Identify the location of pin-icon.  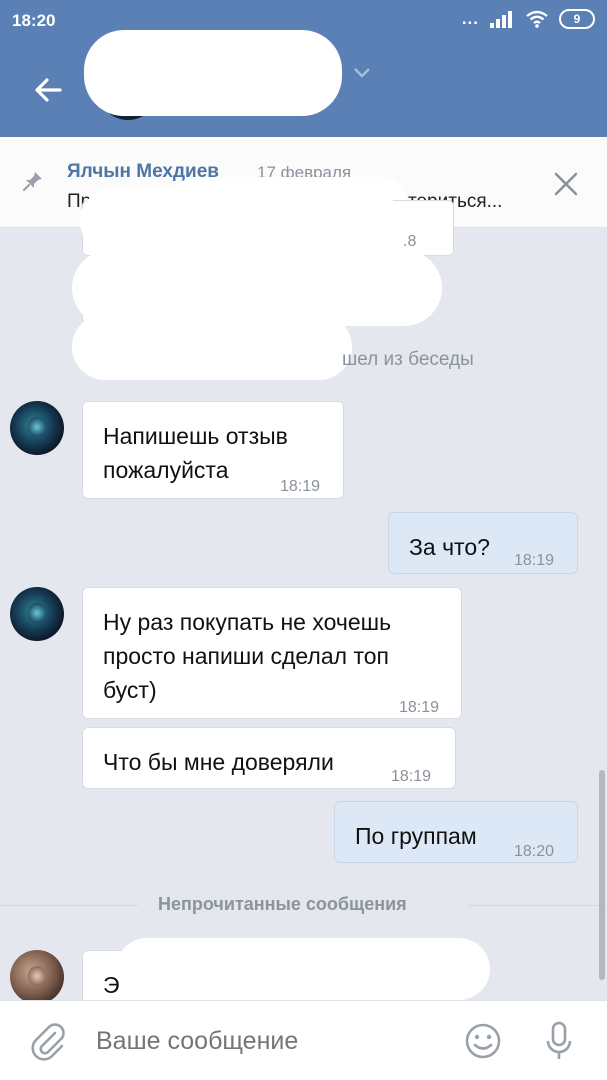
(32, 182).